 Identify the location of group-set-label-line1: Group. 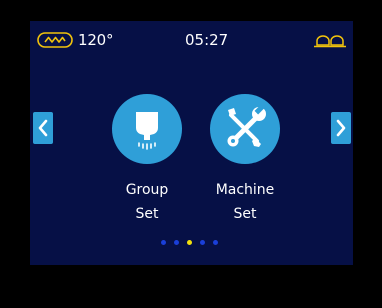
(147, 190).